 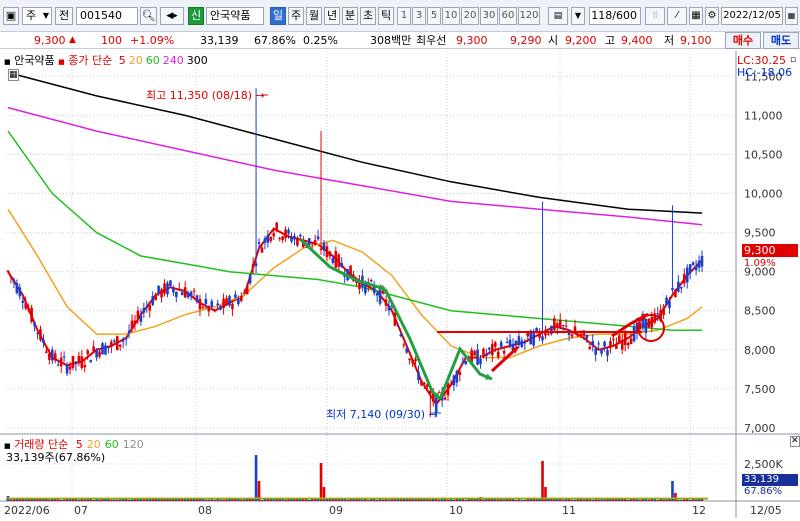 I want to click on low-annotation-text: 최저 7,140 (09/30), so click(x=376, y=414).